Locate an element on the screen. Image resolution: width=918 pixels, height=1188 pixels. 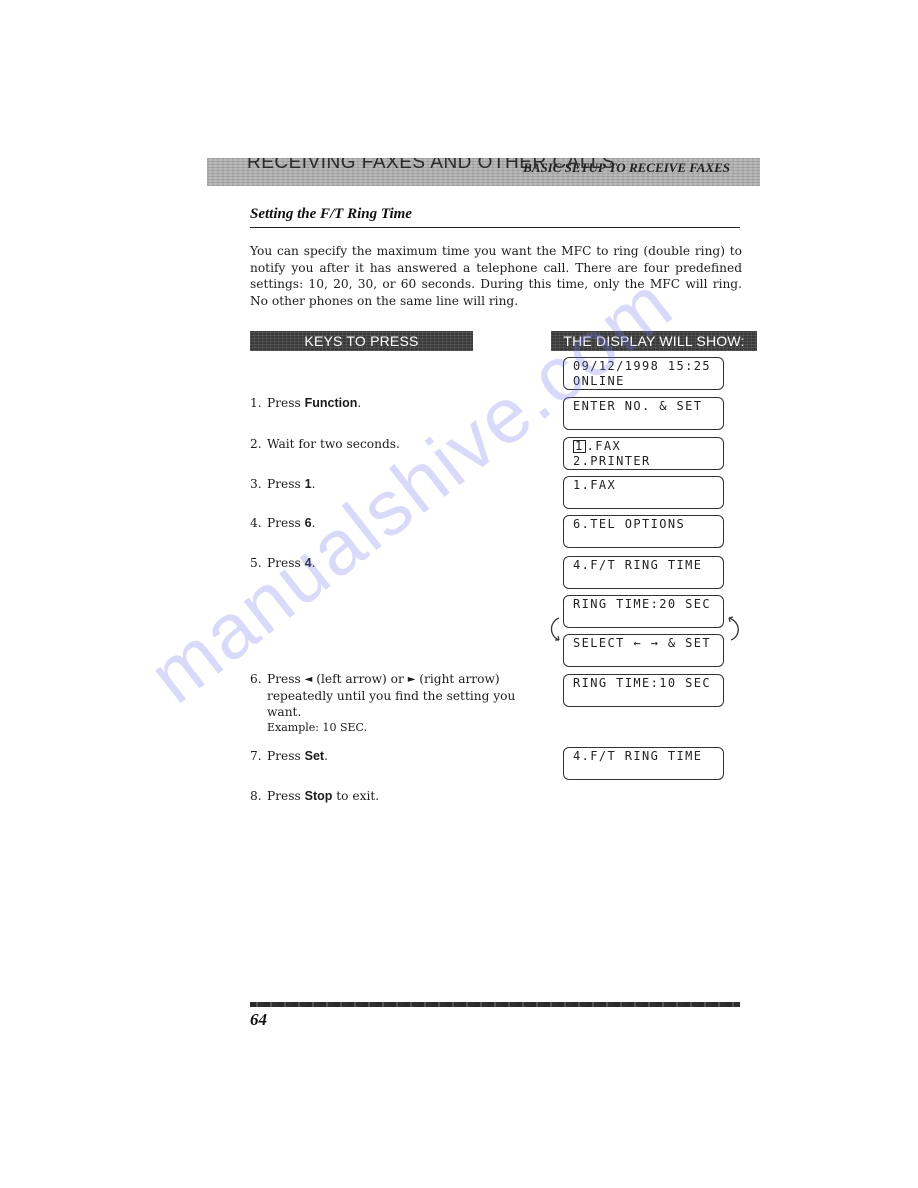
step-number: 7. is located at coordinates (256, 756).